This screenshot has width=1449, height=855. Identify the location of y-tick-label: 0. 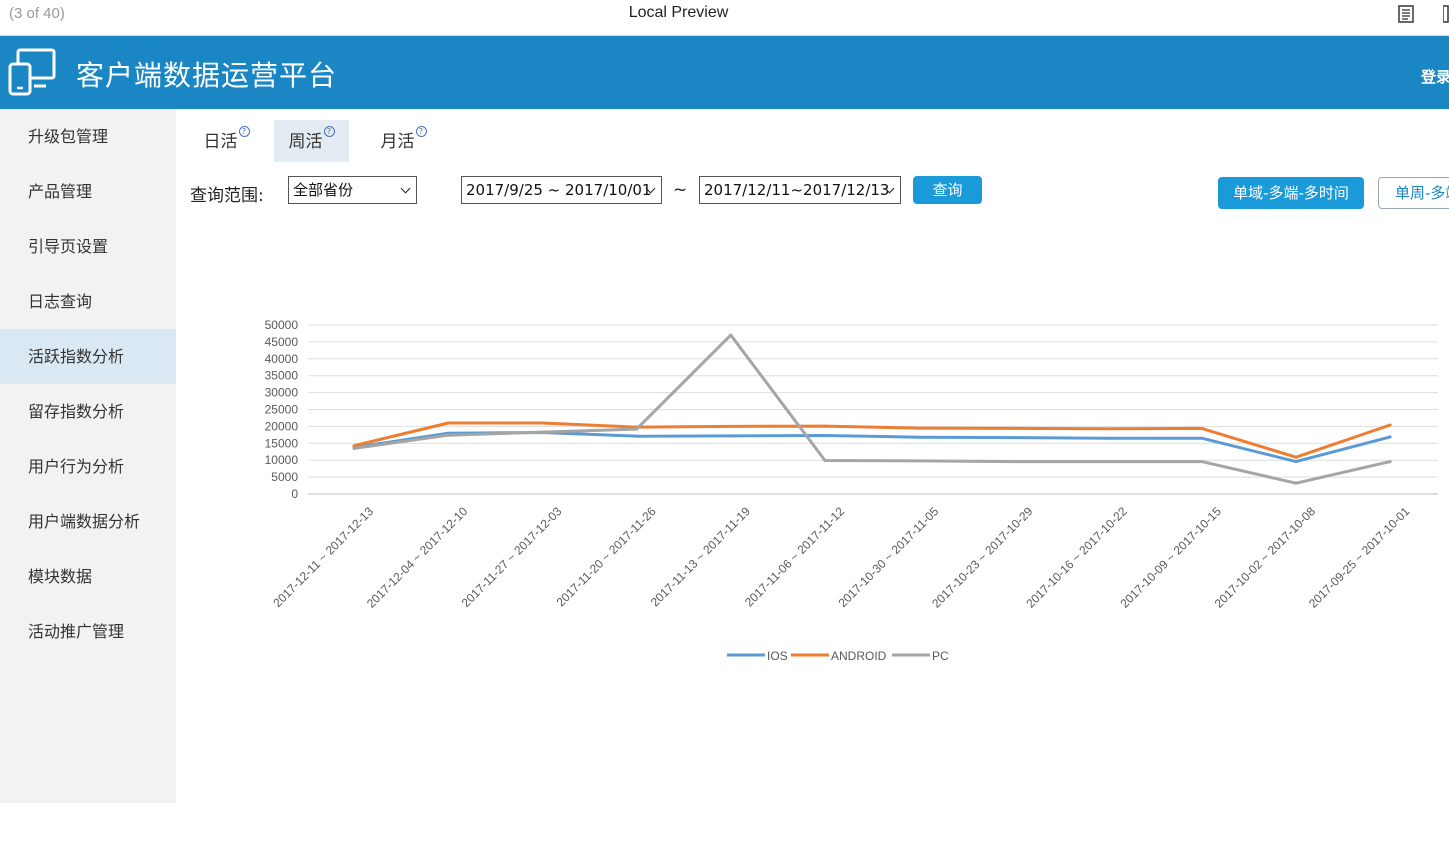
(294, 494).